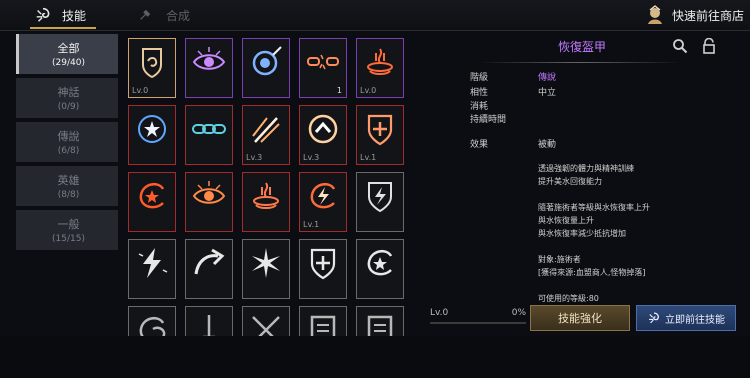  I want to click on skill-title: 恢復盔甲, so click(582, 47).